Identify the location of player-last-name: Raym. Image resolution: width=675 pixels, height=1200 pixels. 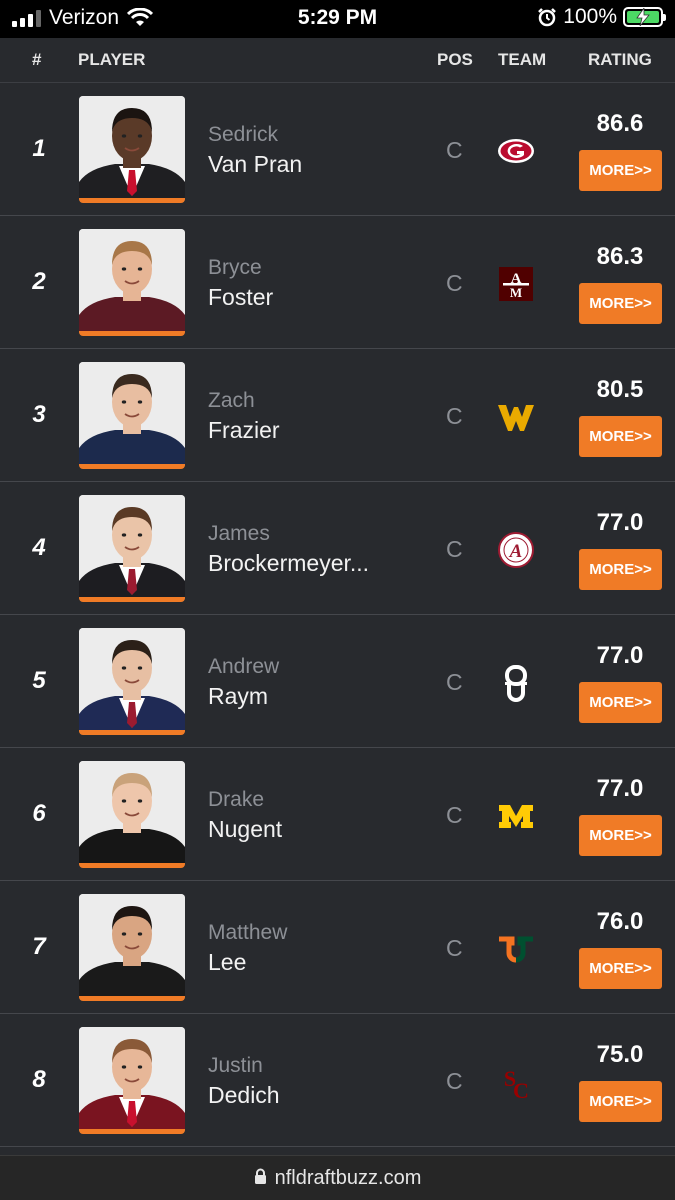
(238, 696).